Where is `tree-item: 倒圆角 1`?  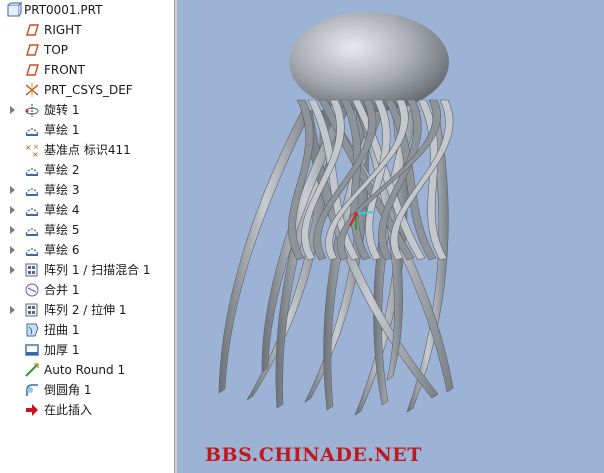 tree-item: 倒圆角 1 is located at coordinates (87, 390).